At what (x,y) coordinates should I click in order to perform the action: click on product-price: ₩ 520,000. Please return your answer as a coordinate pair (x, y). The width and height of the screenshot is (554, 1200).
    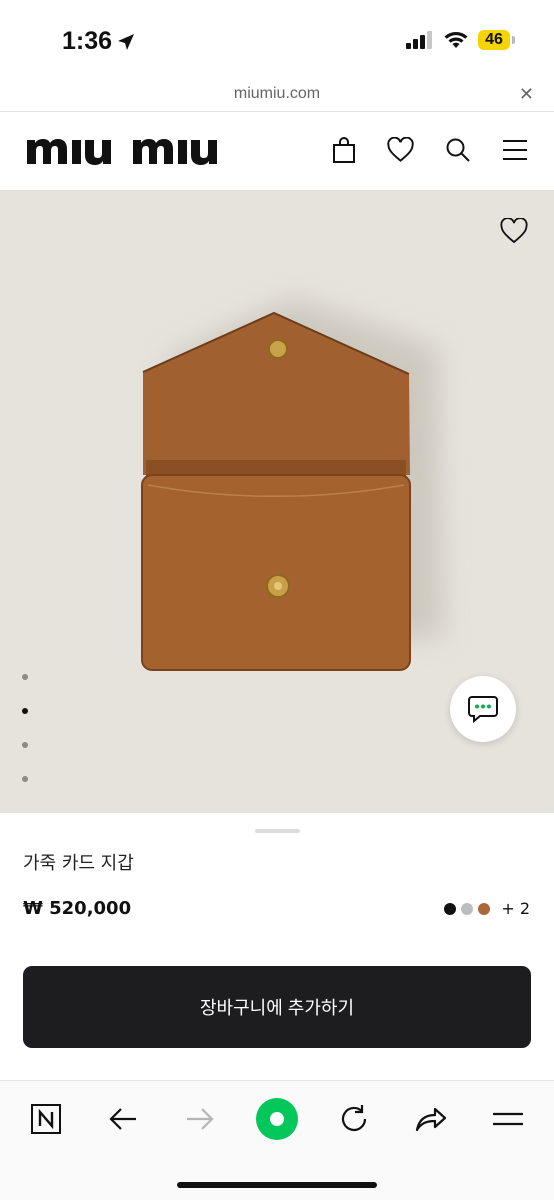
    Looking at the image, I should click on (77, 908).